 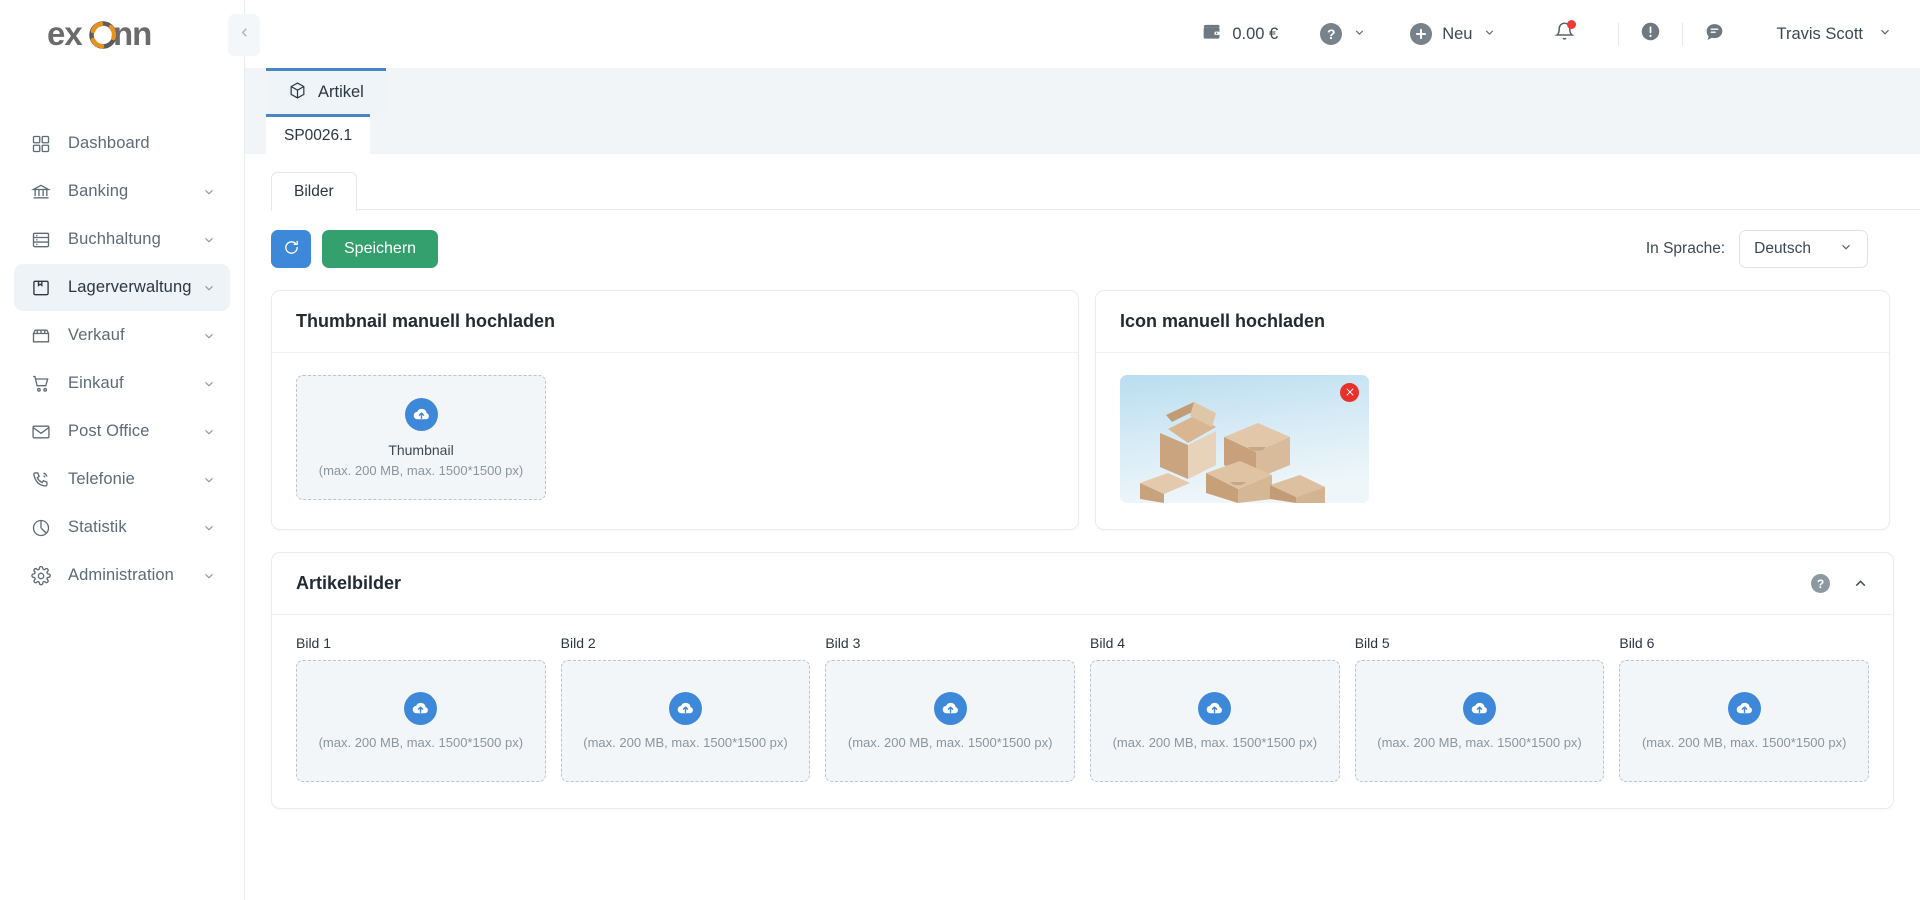 I want to click on refresh-button, so click(x=291, y=249).